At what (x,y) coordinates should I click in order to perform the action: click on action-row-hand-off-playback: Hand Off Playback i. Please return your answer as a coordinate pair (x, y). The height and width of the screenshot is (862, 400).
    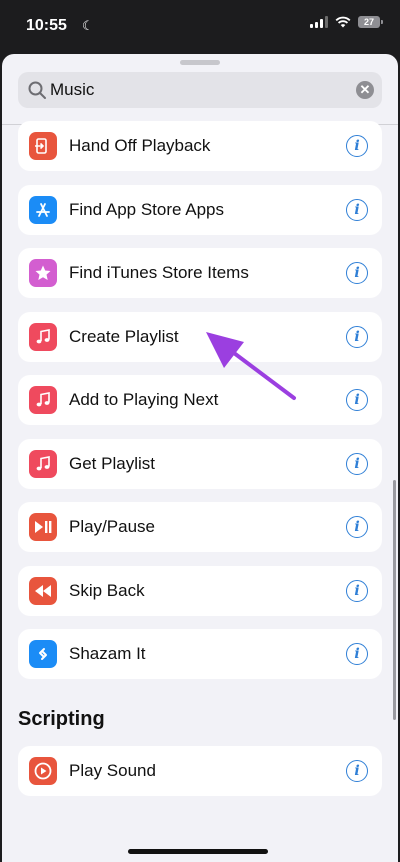
    Looking at the image, I should click on (200, 146).